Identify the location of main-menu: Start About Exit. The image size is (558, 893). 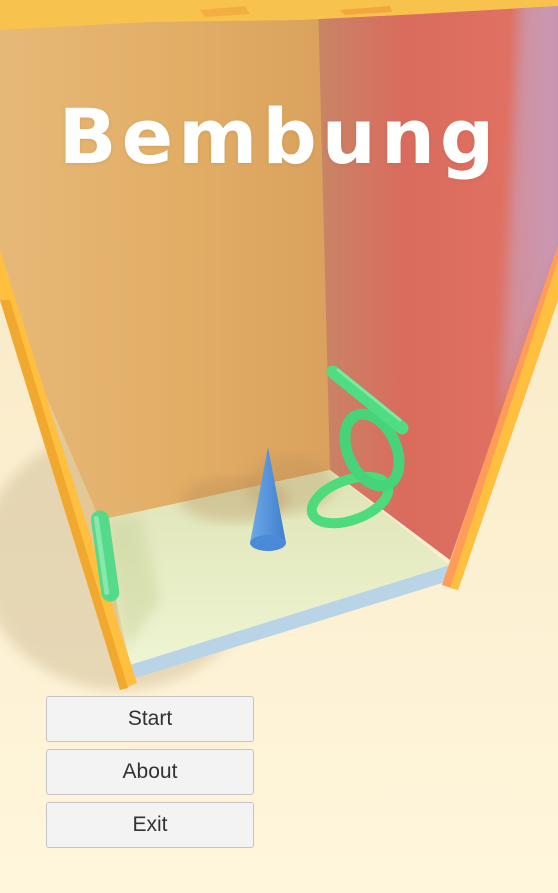
(150, 775).